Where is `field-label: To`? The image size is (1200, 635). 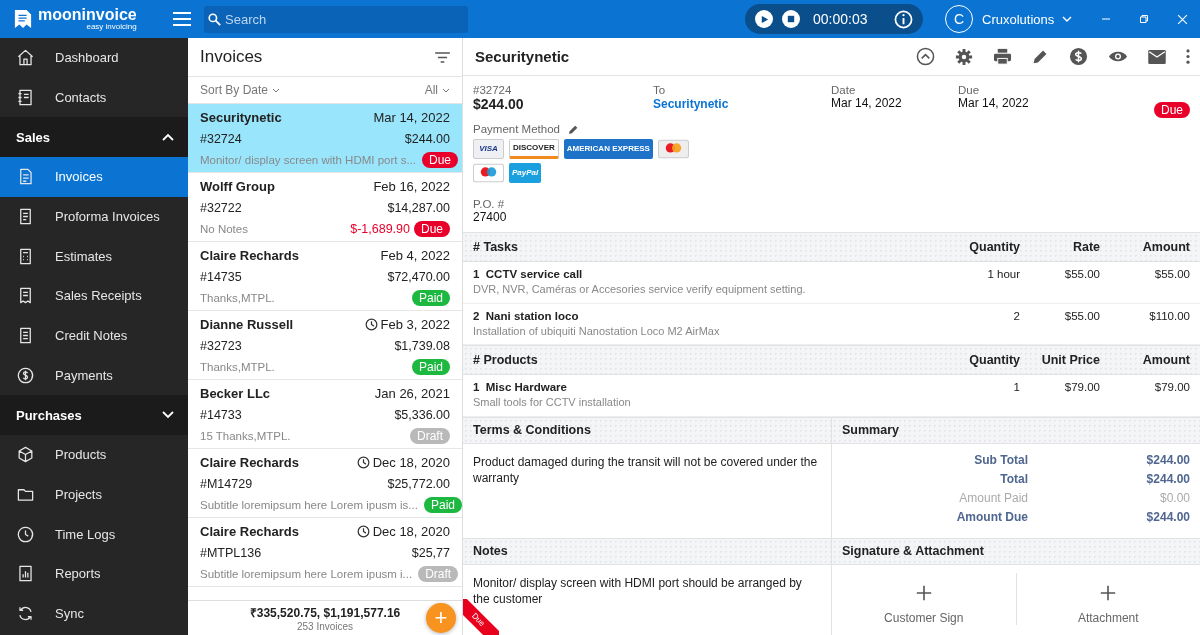
field-label: To is located at coordinates (660, 90).